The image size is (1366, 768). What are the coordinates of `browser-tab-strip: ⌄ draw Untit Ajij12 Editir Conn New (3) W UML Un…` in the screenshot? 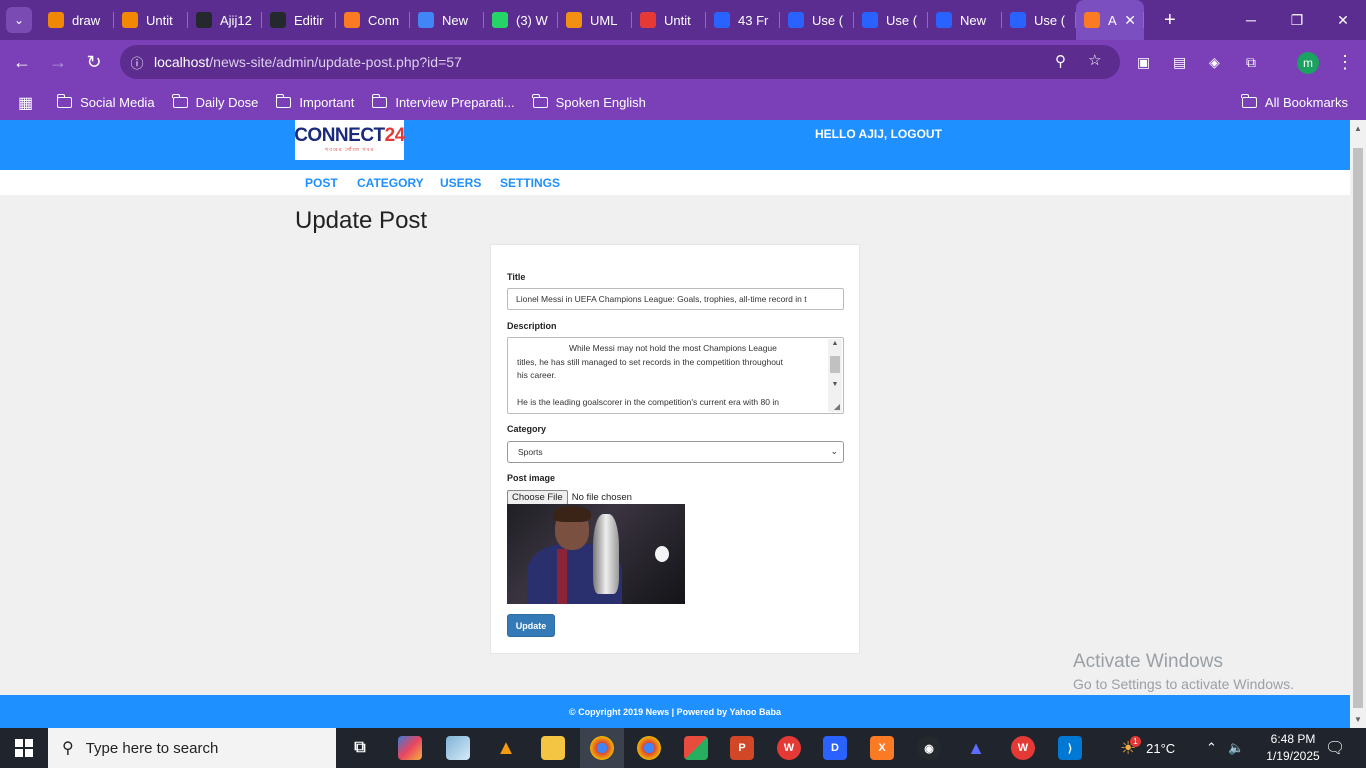 It's located at (683, 20).